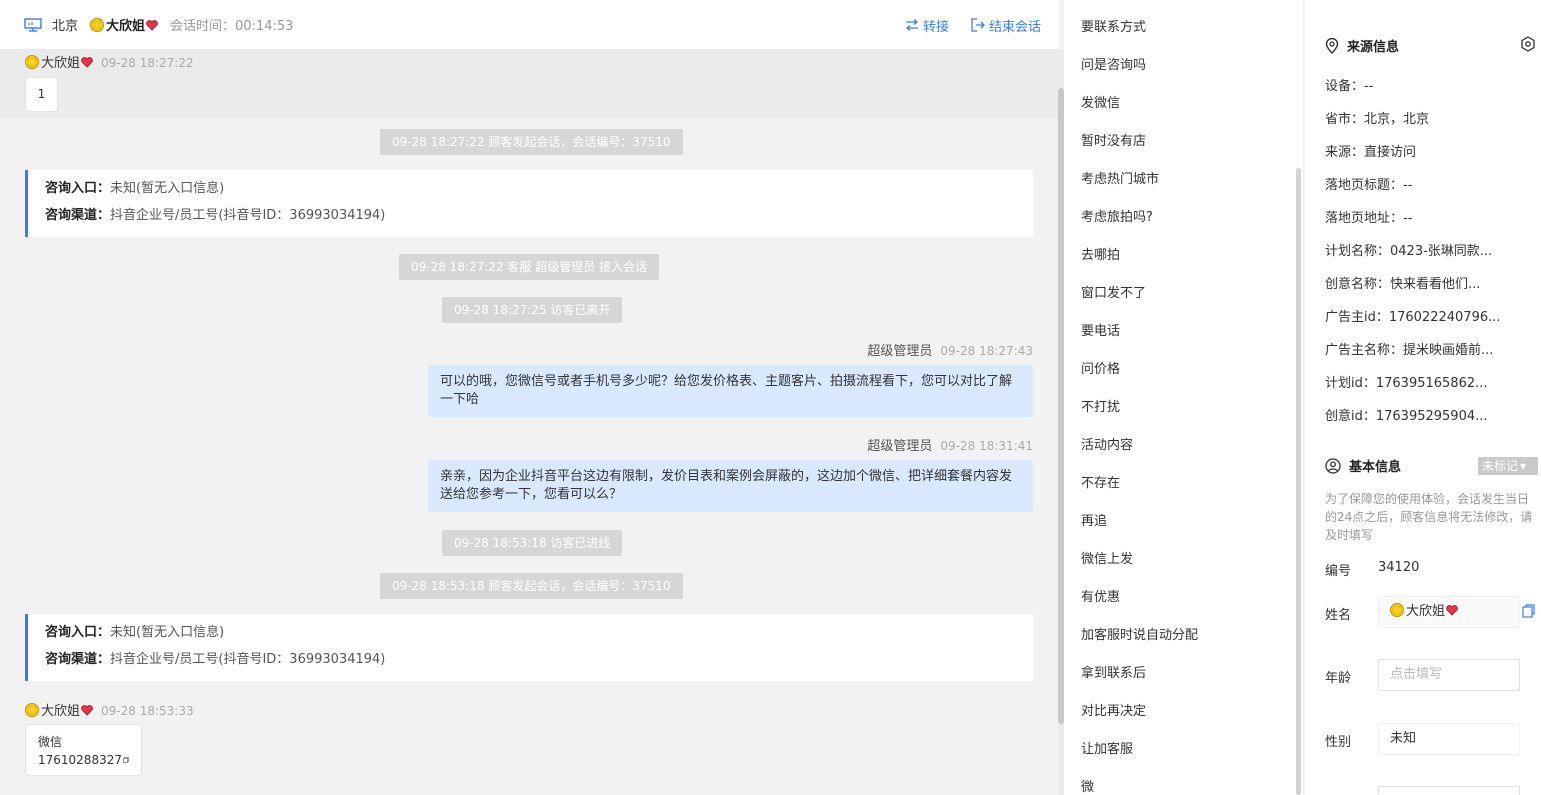  I want to click on device-field: 设备：--, so click(1349, 86).